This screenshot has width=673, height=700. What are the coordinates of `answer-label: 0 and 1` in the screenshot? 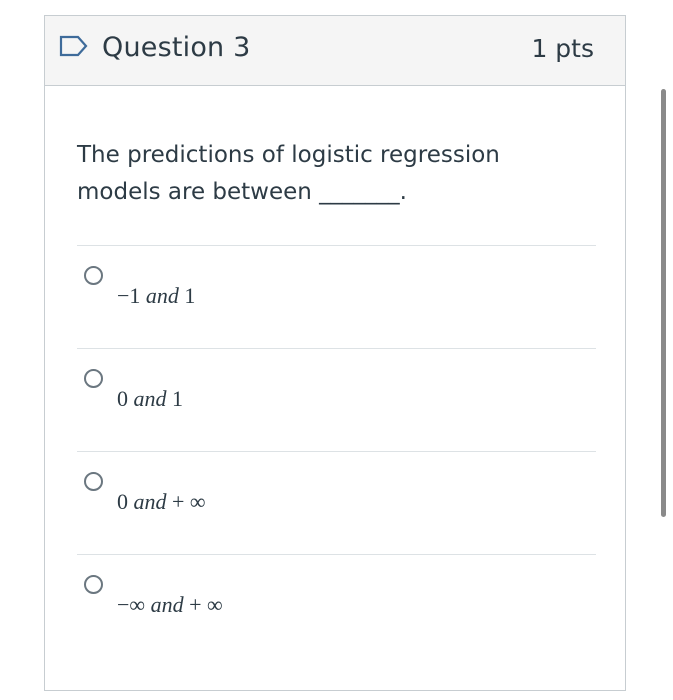 It's located at (150, 399).